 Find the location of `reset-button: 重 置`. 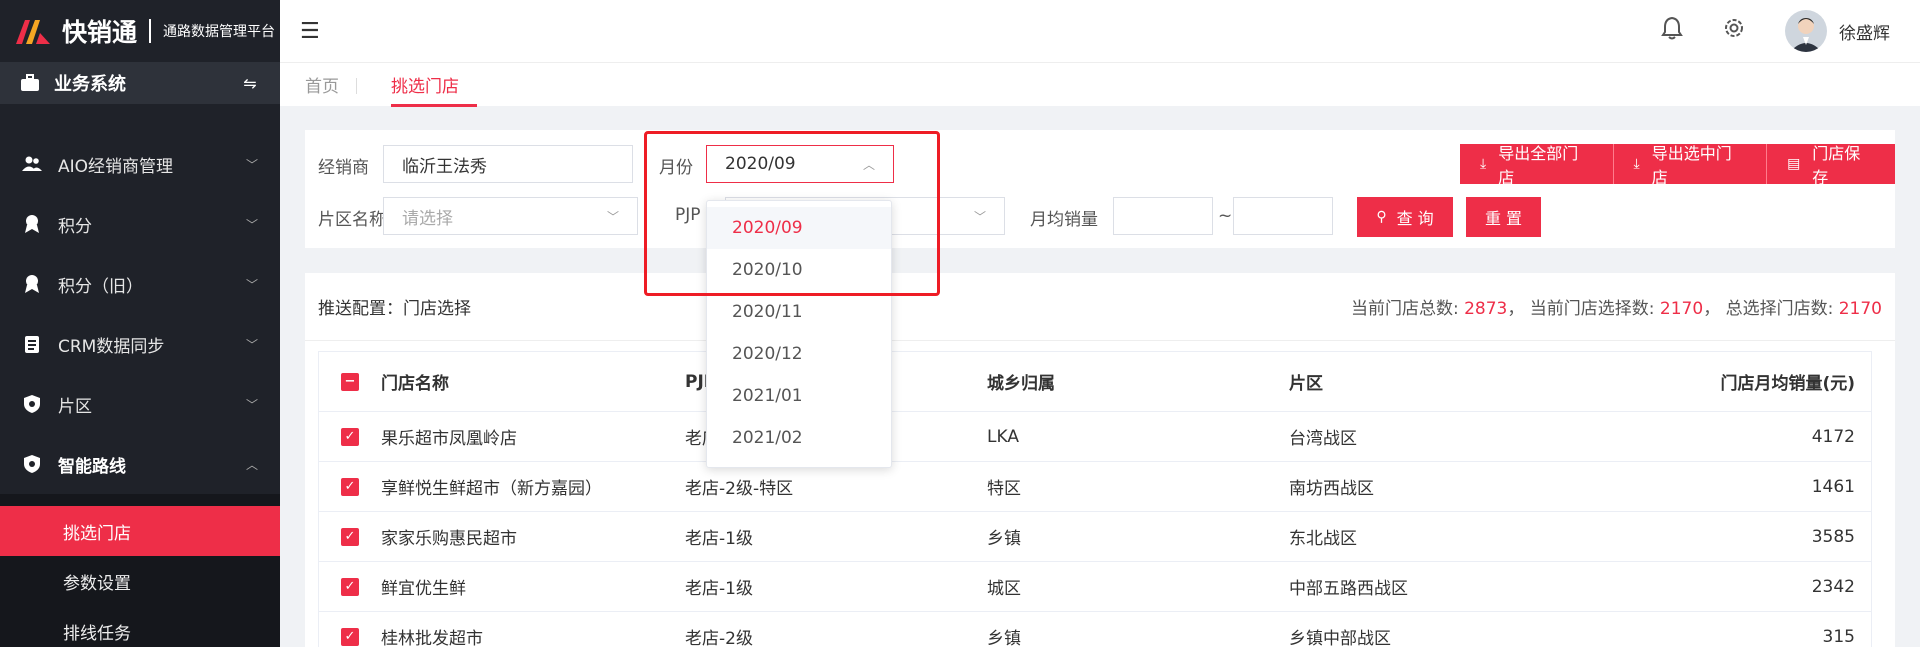

reset-button: 重 置 is located at coordinates (1503, 217).